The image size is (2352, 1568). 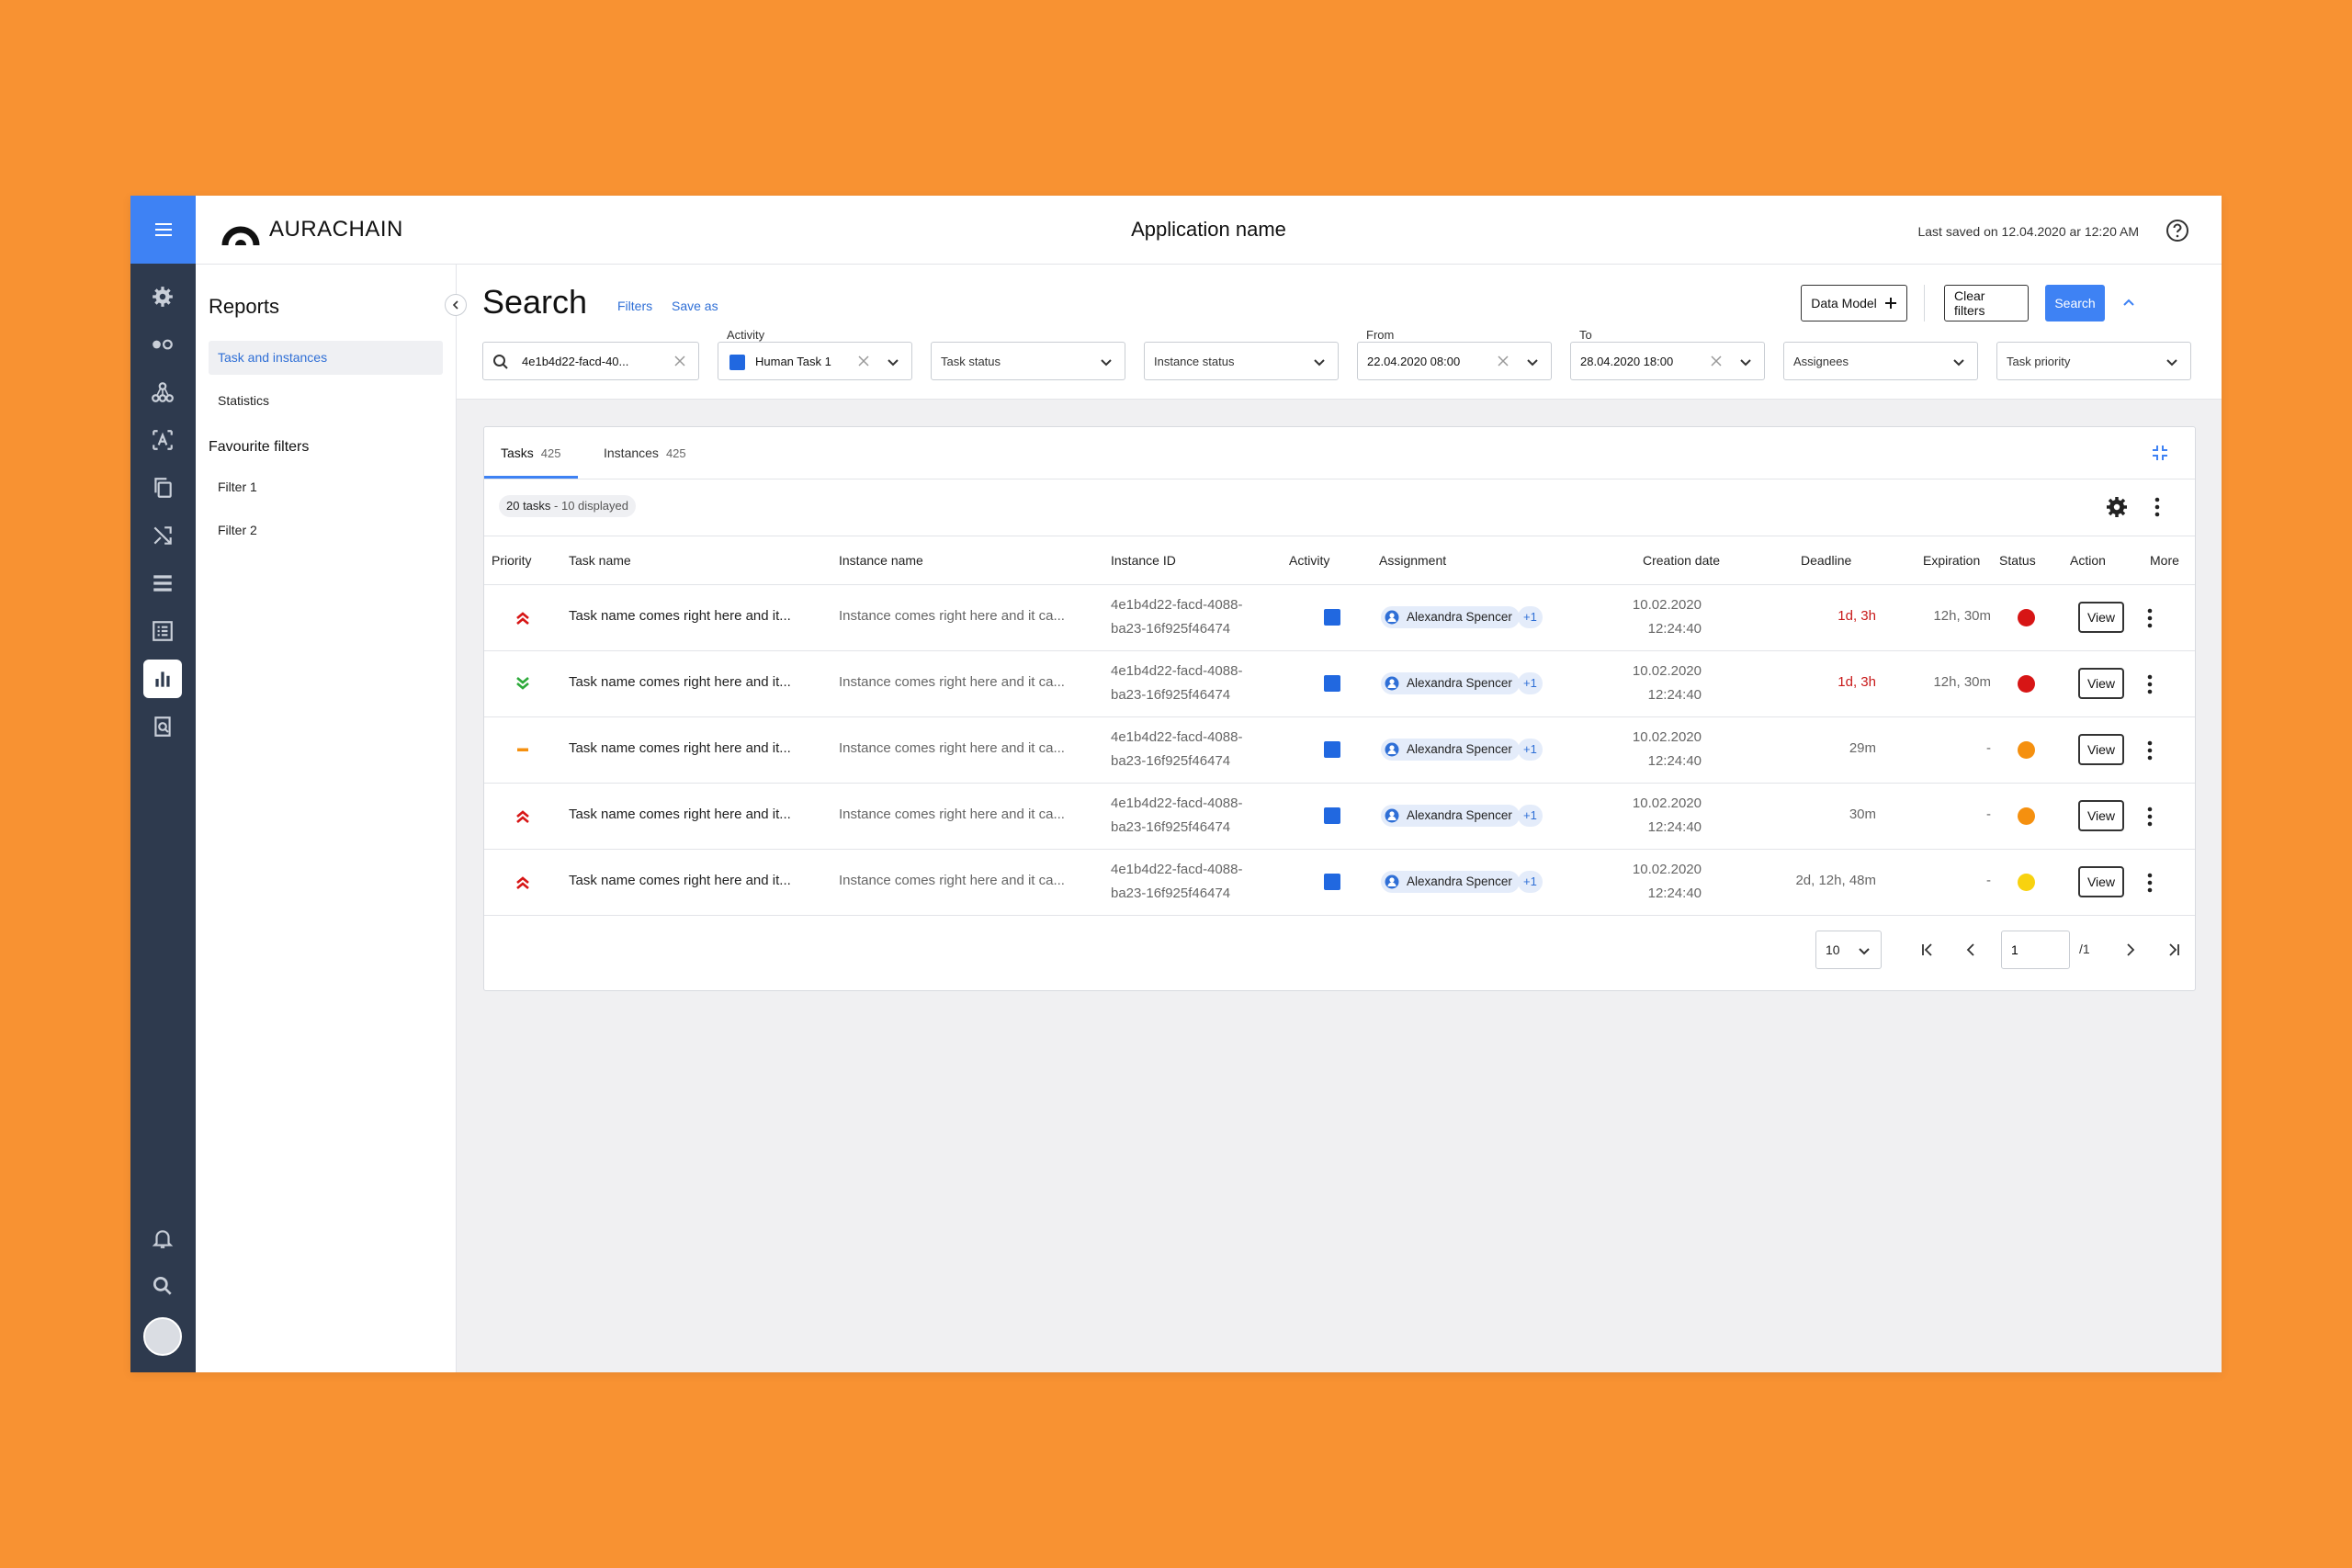 What do you see at coordinates (1028, 361) in the screenshot?
I see `task-status-select: Task status` at bounding box center [1028, 361].